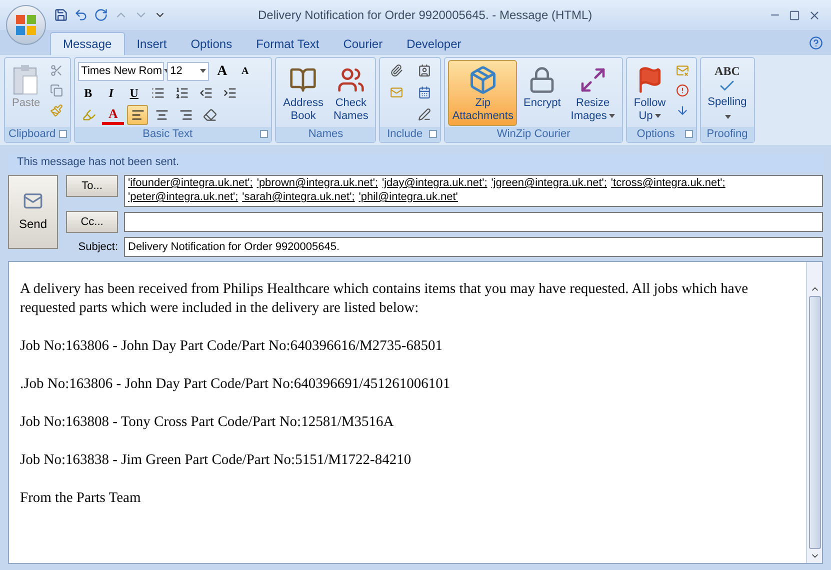  I want to click on outdent-icon, so click(205, 93).